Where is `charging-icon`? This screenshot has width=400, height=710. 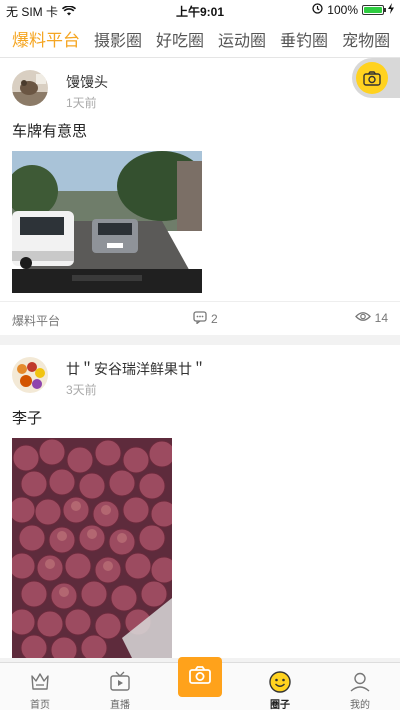
charging-icon is located at coordinates (391, 10).